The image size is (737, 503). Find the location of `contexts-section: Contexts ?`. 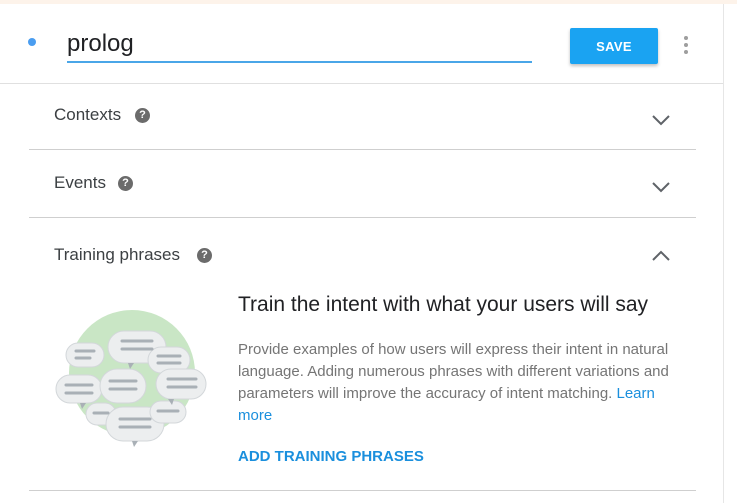

contexts-section: Contexts ? is located at coordinates (362, 116).